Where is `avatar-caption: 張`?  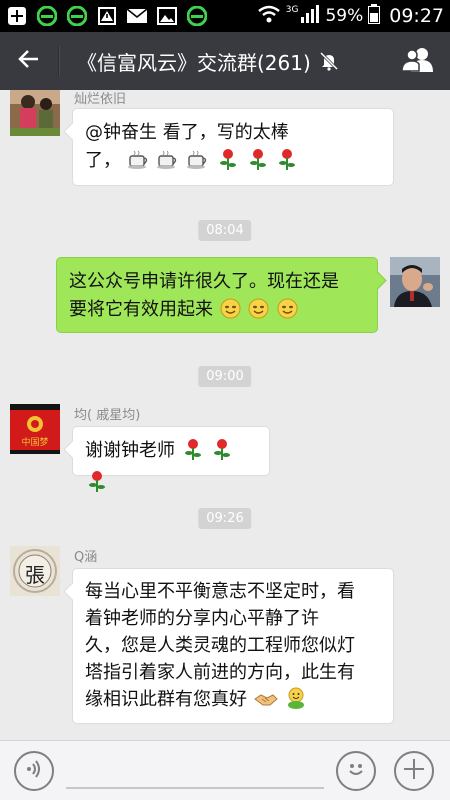 avatar-caption: 張 is located at coordinates (35, 575).